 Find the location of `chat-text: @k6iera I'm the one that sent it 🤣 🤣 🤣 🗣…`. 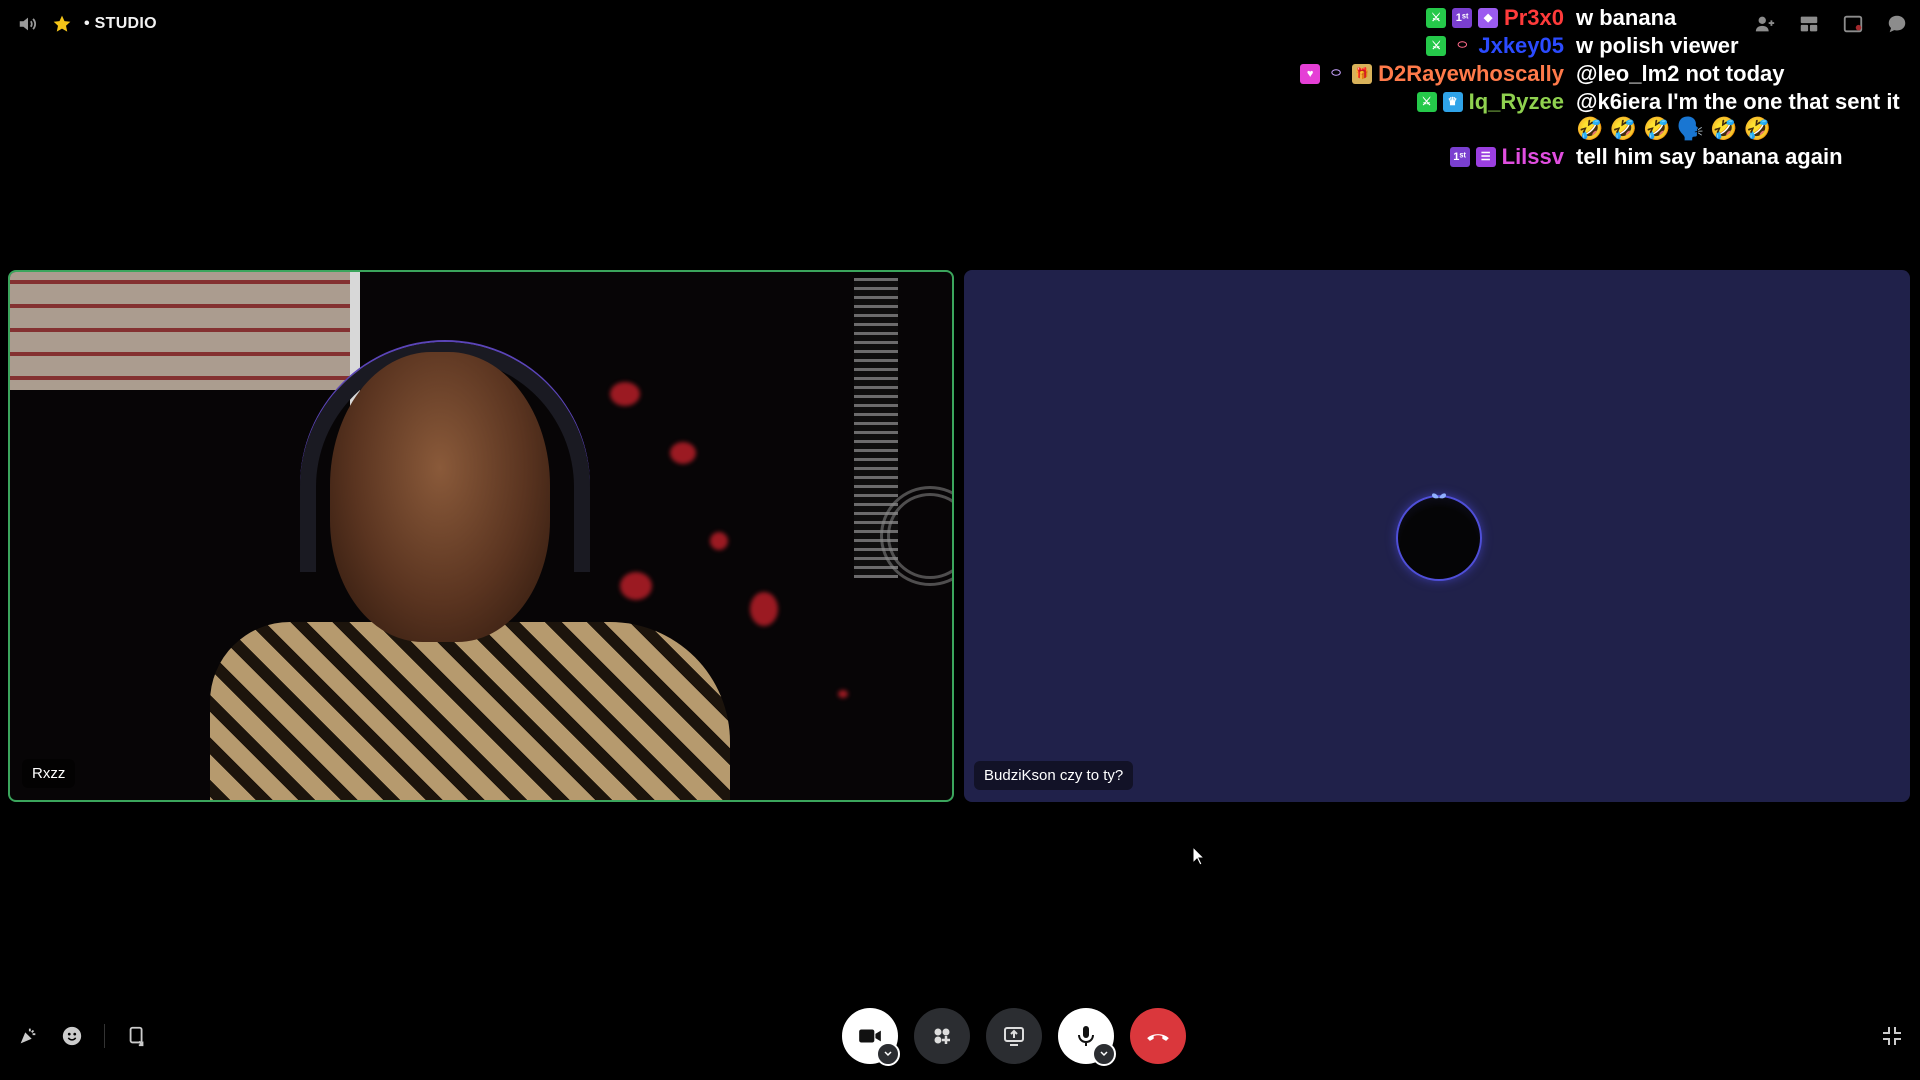

chat-text: @k6iera I'm the one that sent it 🤣 🤣 🤣 🗣… is located at coordinates (1738, 115).